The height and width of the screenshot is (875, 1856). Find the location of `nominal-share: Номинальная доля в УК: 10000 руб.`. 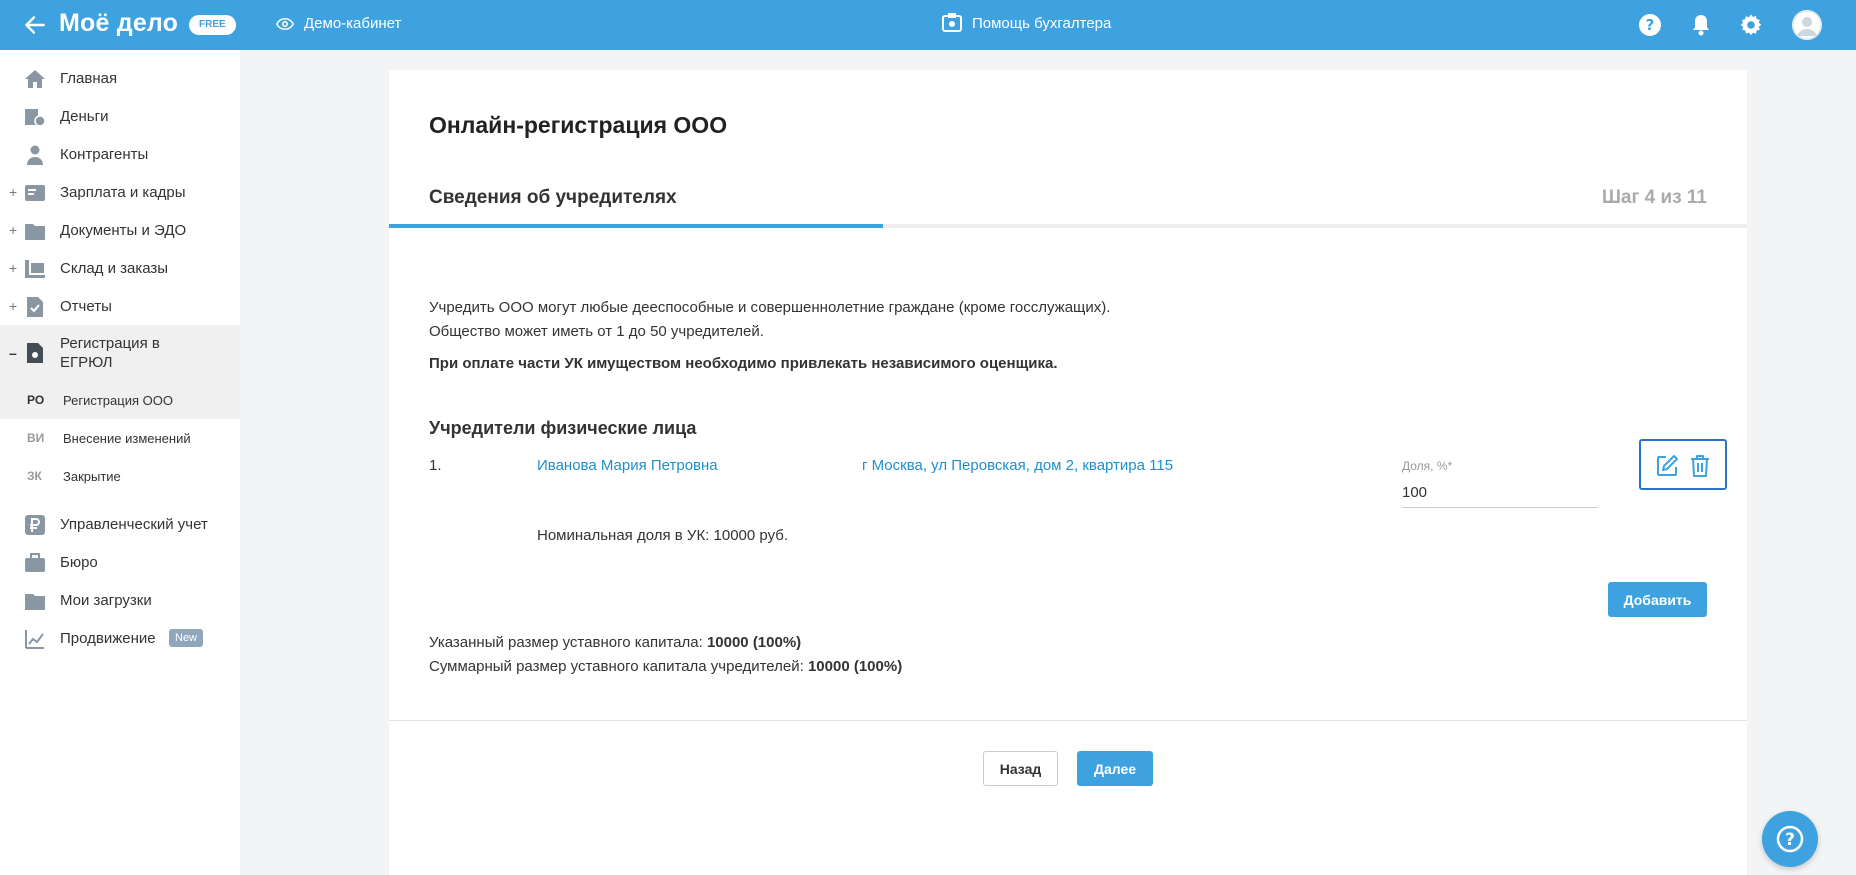

nominal-share: Номинальная доля в УК: 10000 руб. is located at coordinates (663, 535).